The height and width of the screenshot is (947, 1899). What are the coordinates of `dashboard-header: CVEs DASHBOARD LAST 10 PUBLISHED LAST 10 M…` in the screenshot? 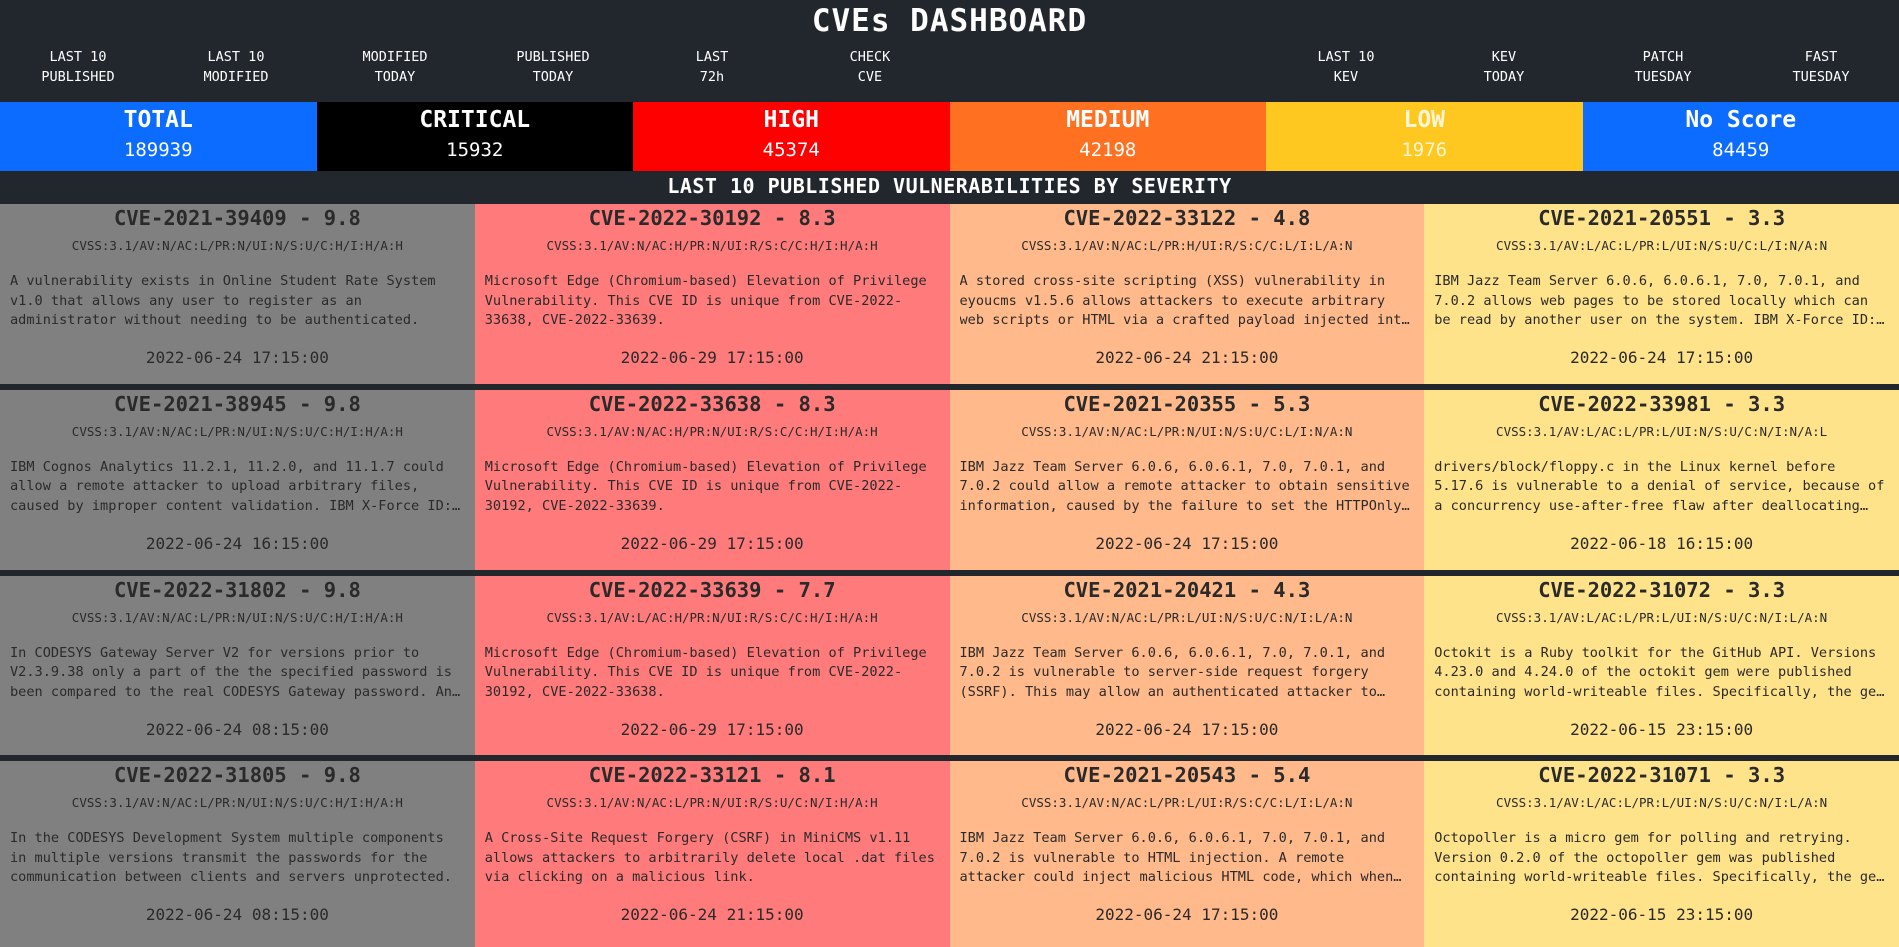 It's located at (949, 51).